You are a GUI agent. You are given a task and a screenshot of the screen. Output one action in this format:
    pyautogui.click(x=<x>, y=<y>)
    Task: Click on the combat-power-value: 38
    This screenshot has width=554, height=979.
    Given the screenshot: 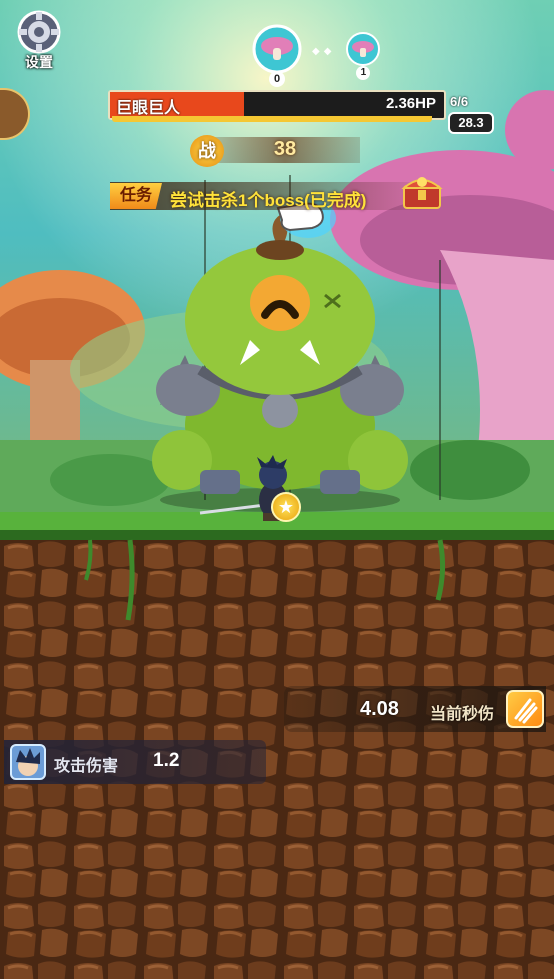 What is the action you would take?
    pyautogui.click(x=285, y=149)
    